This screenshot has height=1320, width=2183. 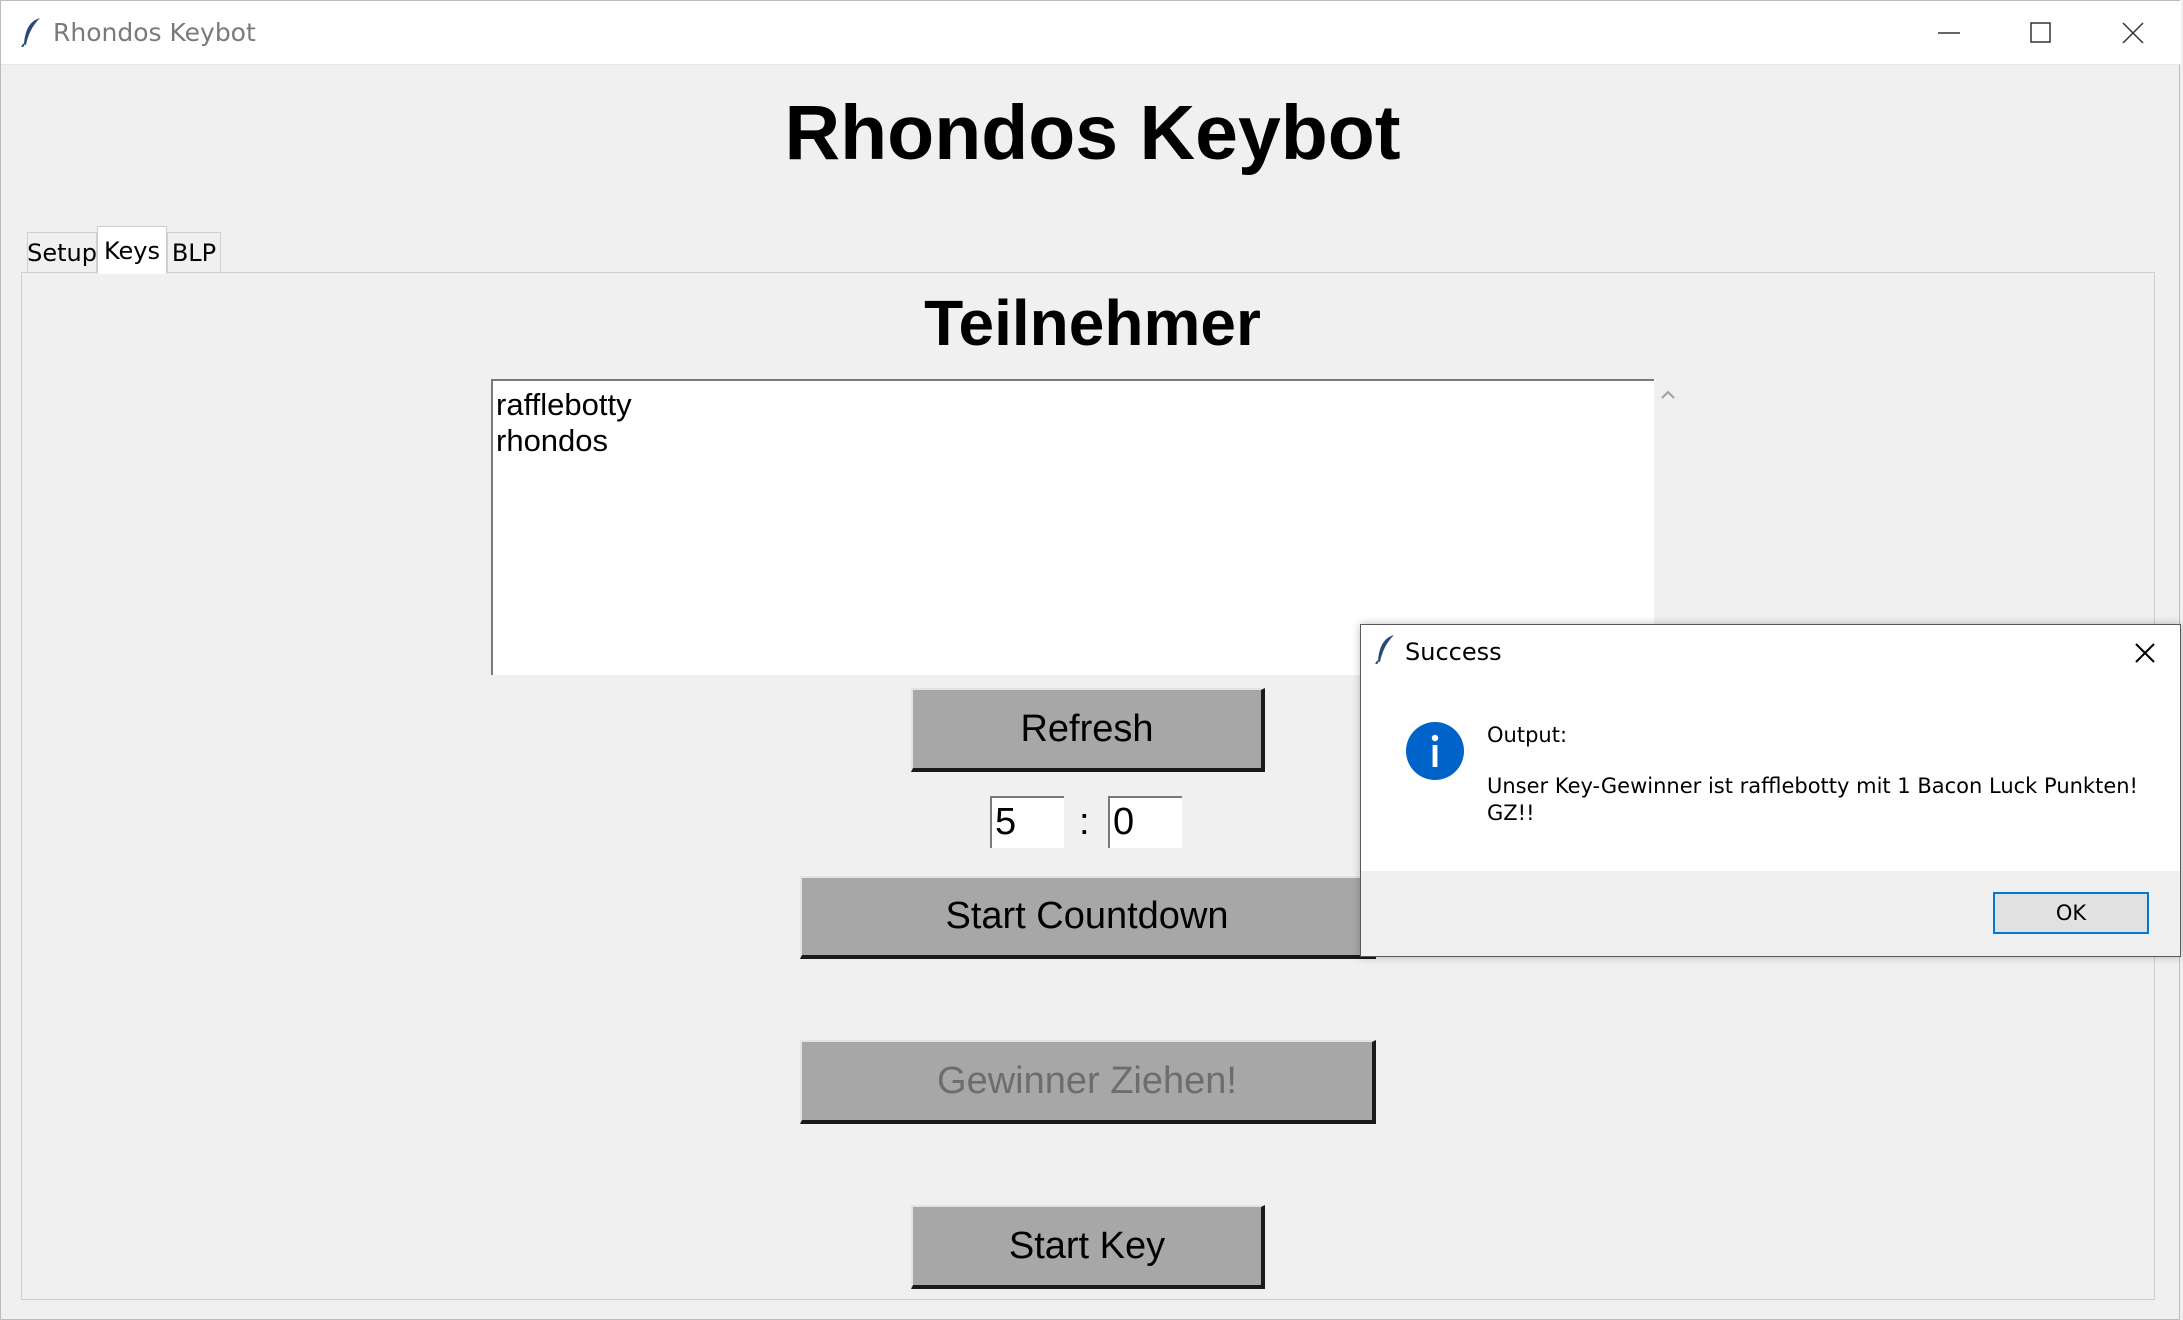 I want to click on start-key-button: Start Key, so click(x=1088, y=1247).